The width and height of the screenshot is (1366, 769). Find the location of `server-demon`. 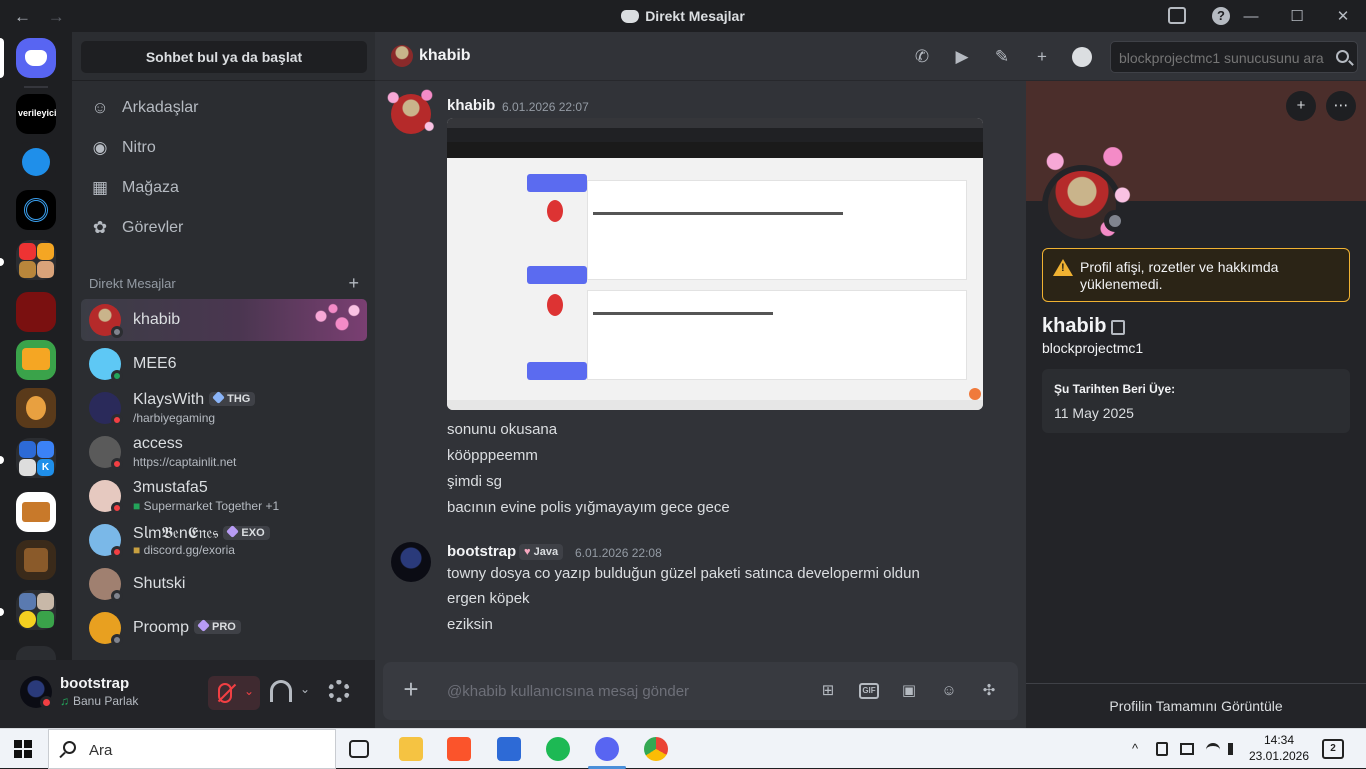

server-demon is located at coordinates (36, 312).